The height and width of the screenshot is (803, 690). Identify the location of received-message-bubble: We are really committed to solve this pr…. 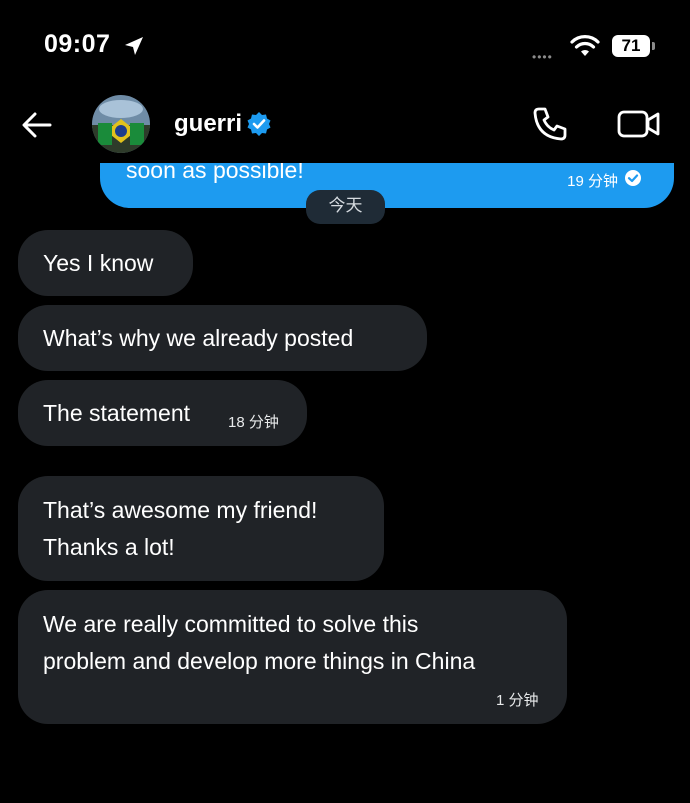
(292, 657).